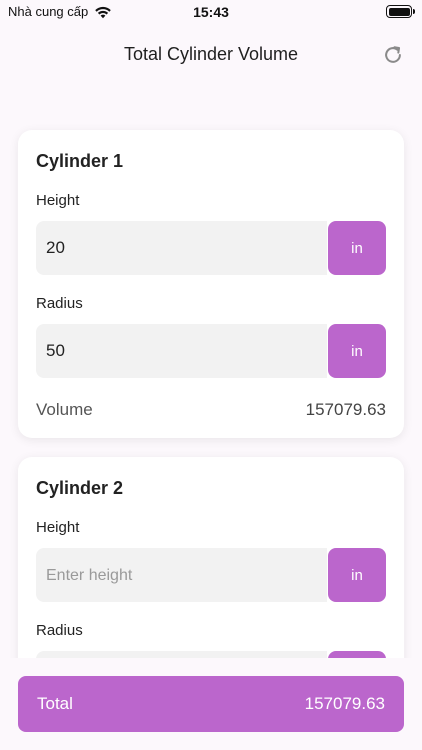 This screenshot has height=750, width=422. I want to click on radius-field-row: in, so click(211, 351).